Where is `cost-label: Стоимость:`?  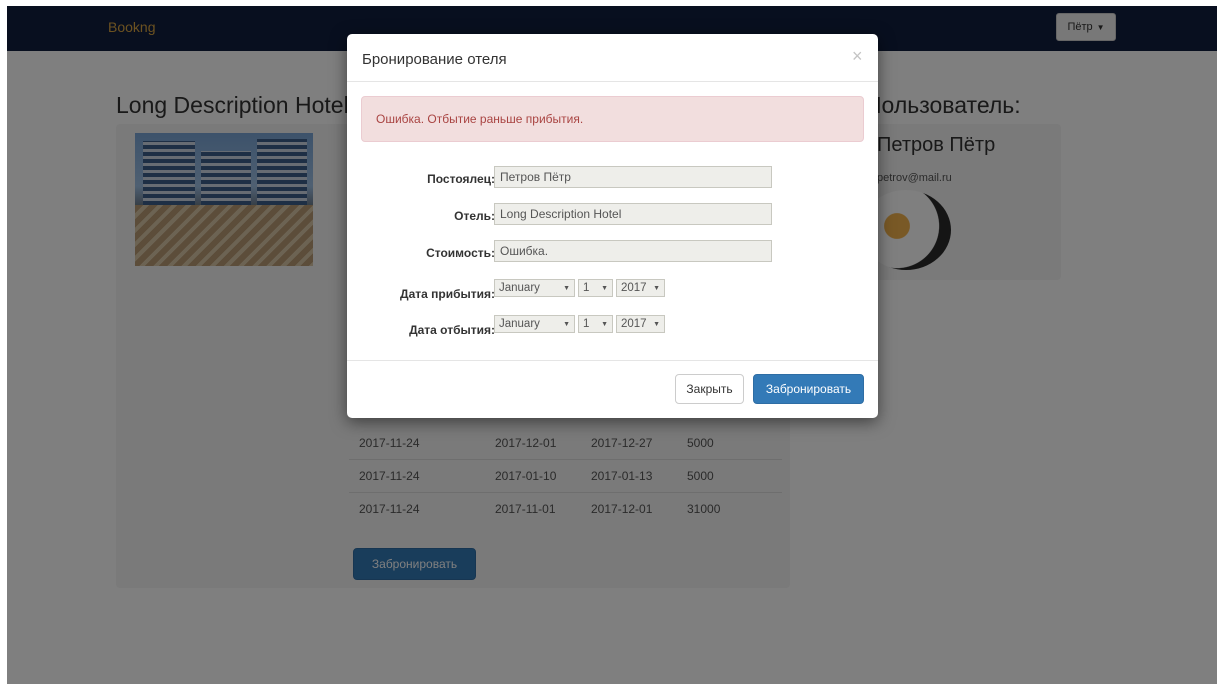
cost-label: Стоимость: is located at coordinates (460, 253).